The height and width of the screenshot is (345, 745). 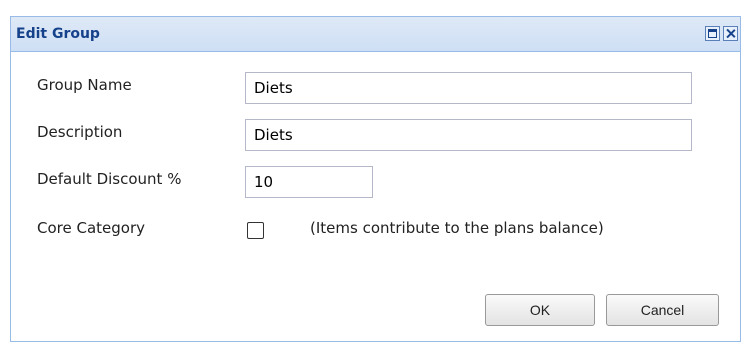 I want to click on description-field, so click(x=468, y=135).